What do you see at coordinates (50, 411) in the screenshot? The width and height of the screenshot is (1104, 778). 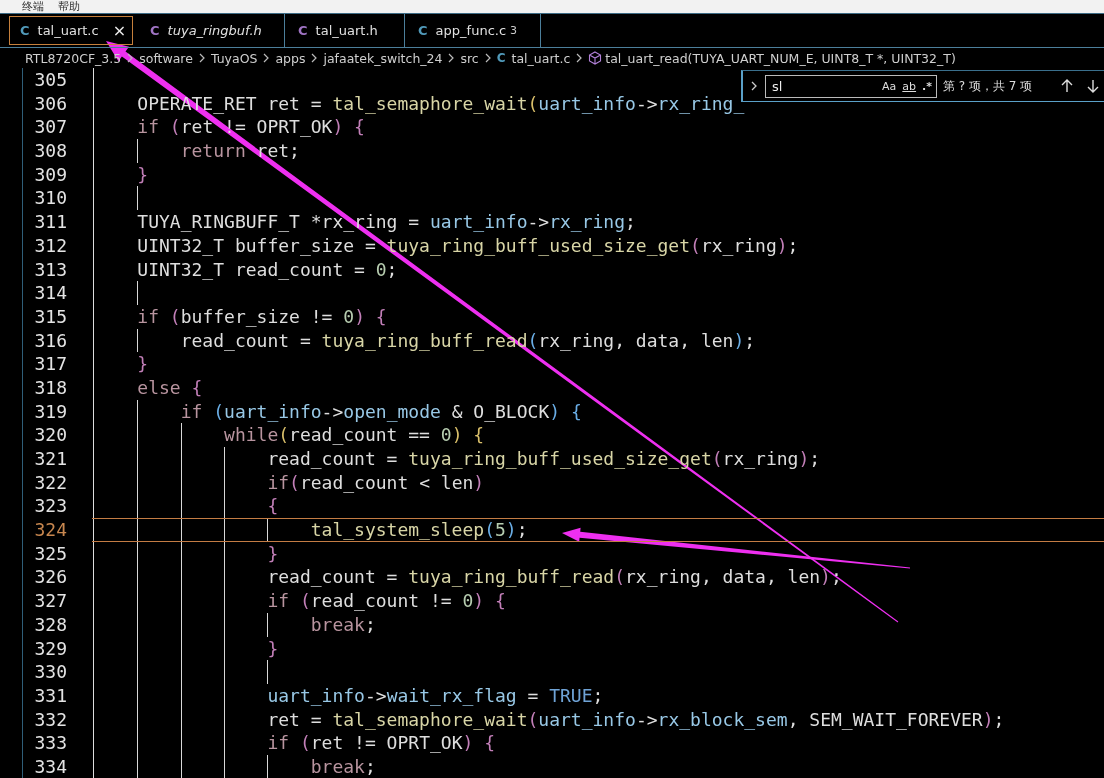 I see `line-number: 319` at bounding box center [50, 411].